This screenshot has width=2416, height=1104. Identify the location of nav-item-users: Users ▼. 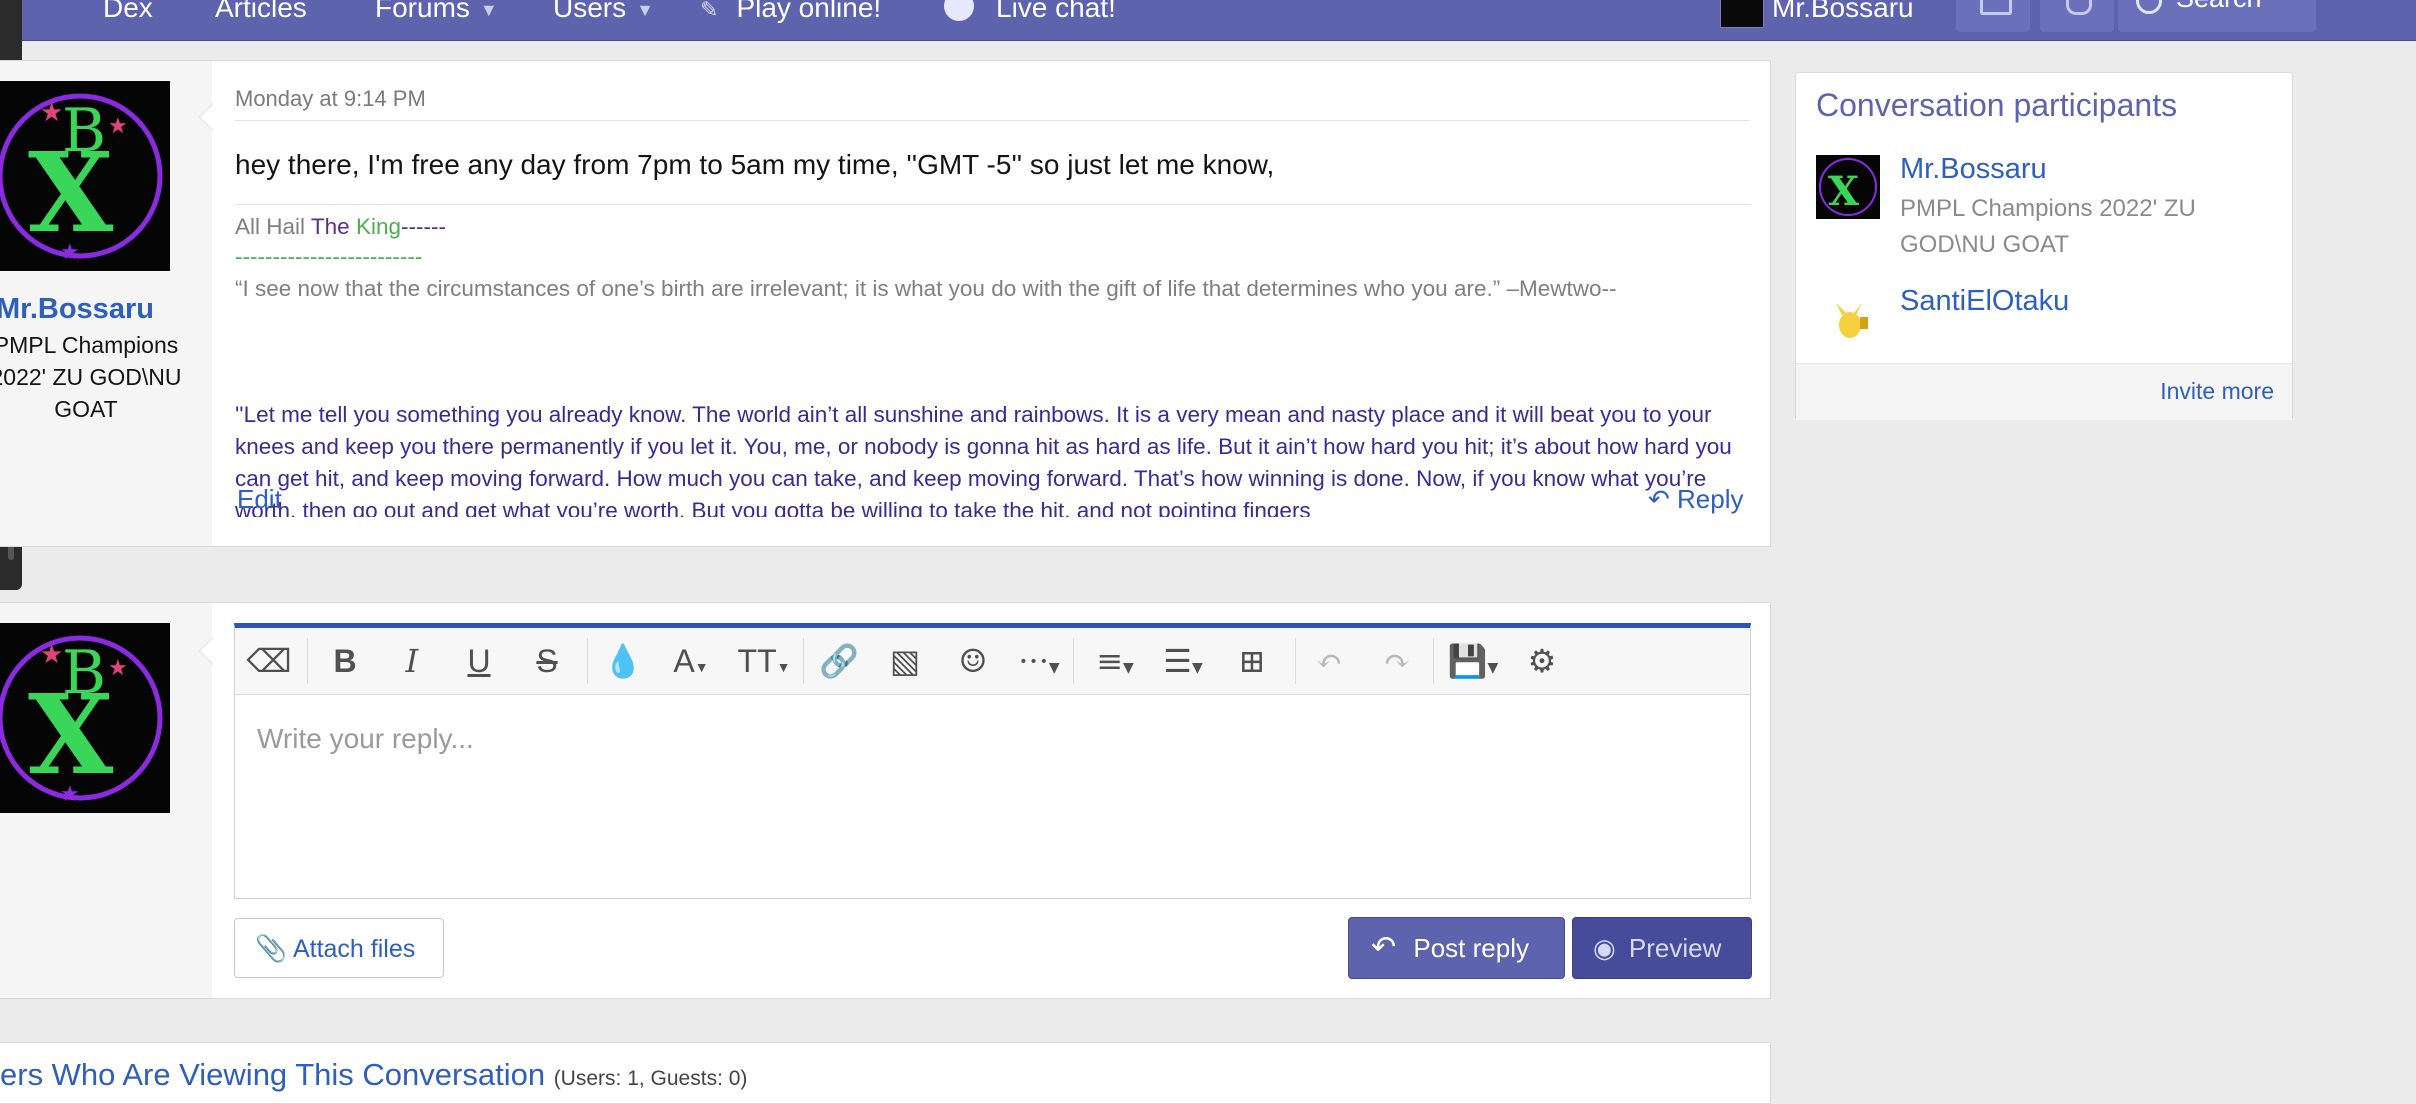
(603, 14).